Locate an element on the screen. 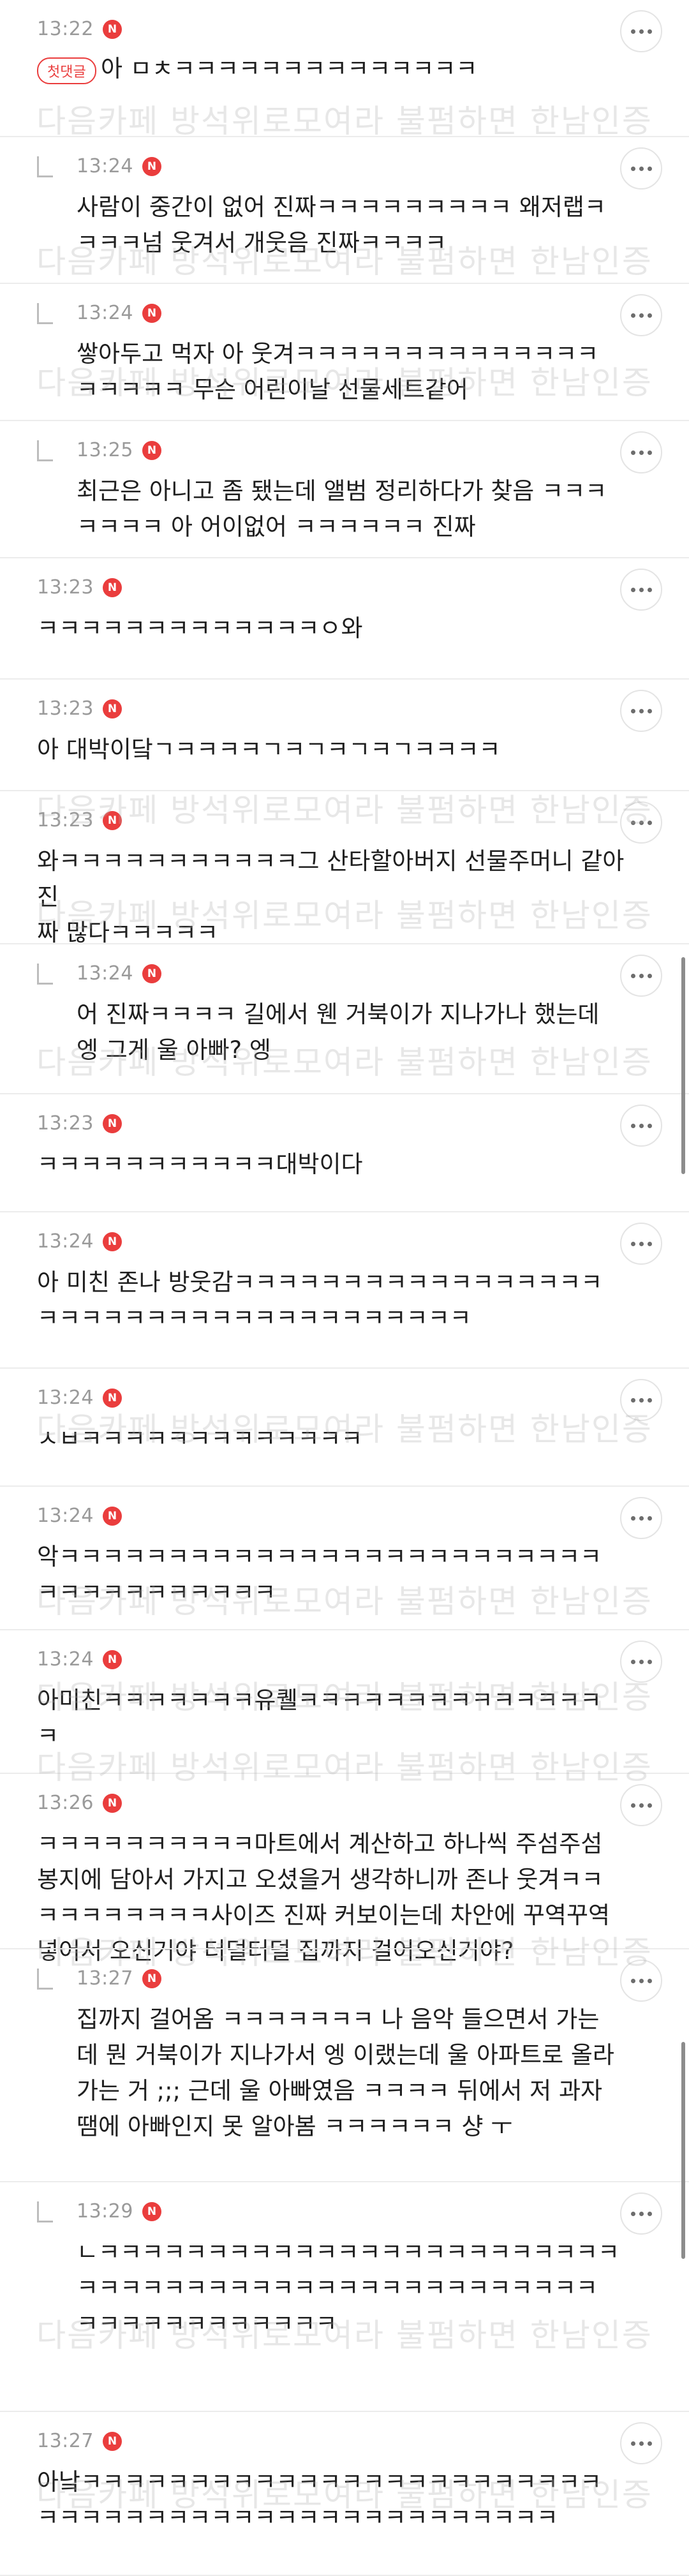 The height and width of the screenshot is (2576, 689). comment: 13:24 N 아미친ㅋㅋㅋㅋㅋㅋㅋ유퀠ㅋㅋㅋㅋㅋㅋㅋㅋㅋㅋㅋㅋㅋㅋㅋ is located at coordinates (344, 1702).